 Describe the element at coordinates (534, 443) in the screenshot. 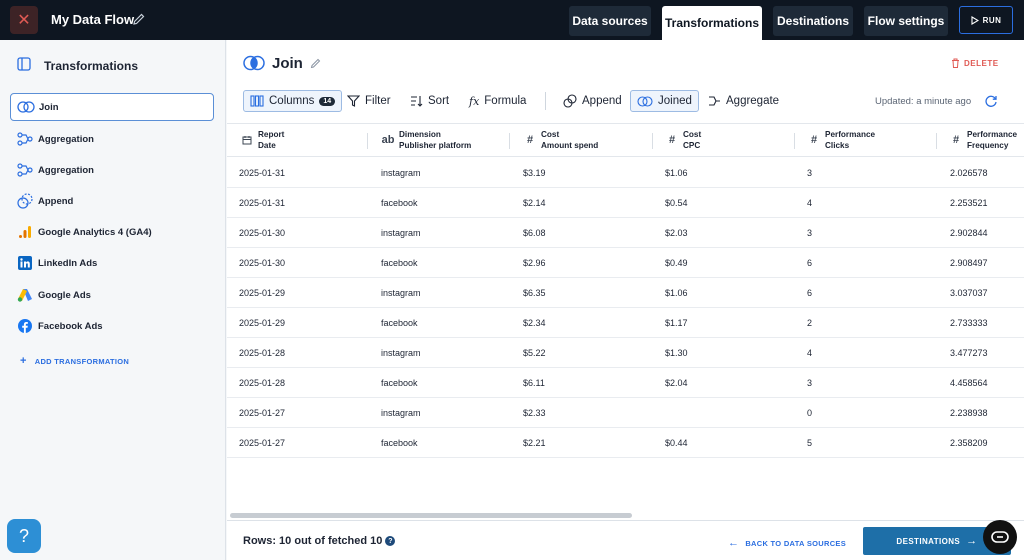

I see `table-cell: $2.21` at that location.